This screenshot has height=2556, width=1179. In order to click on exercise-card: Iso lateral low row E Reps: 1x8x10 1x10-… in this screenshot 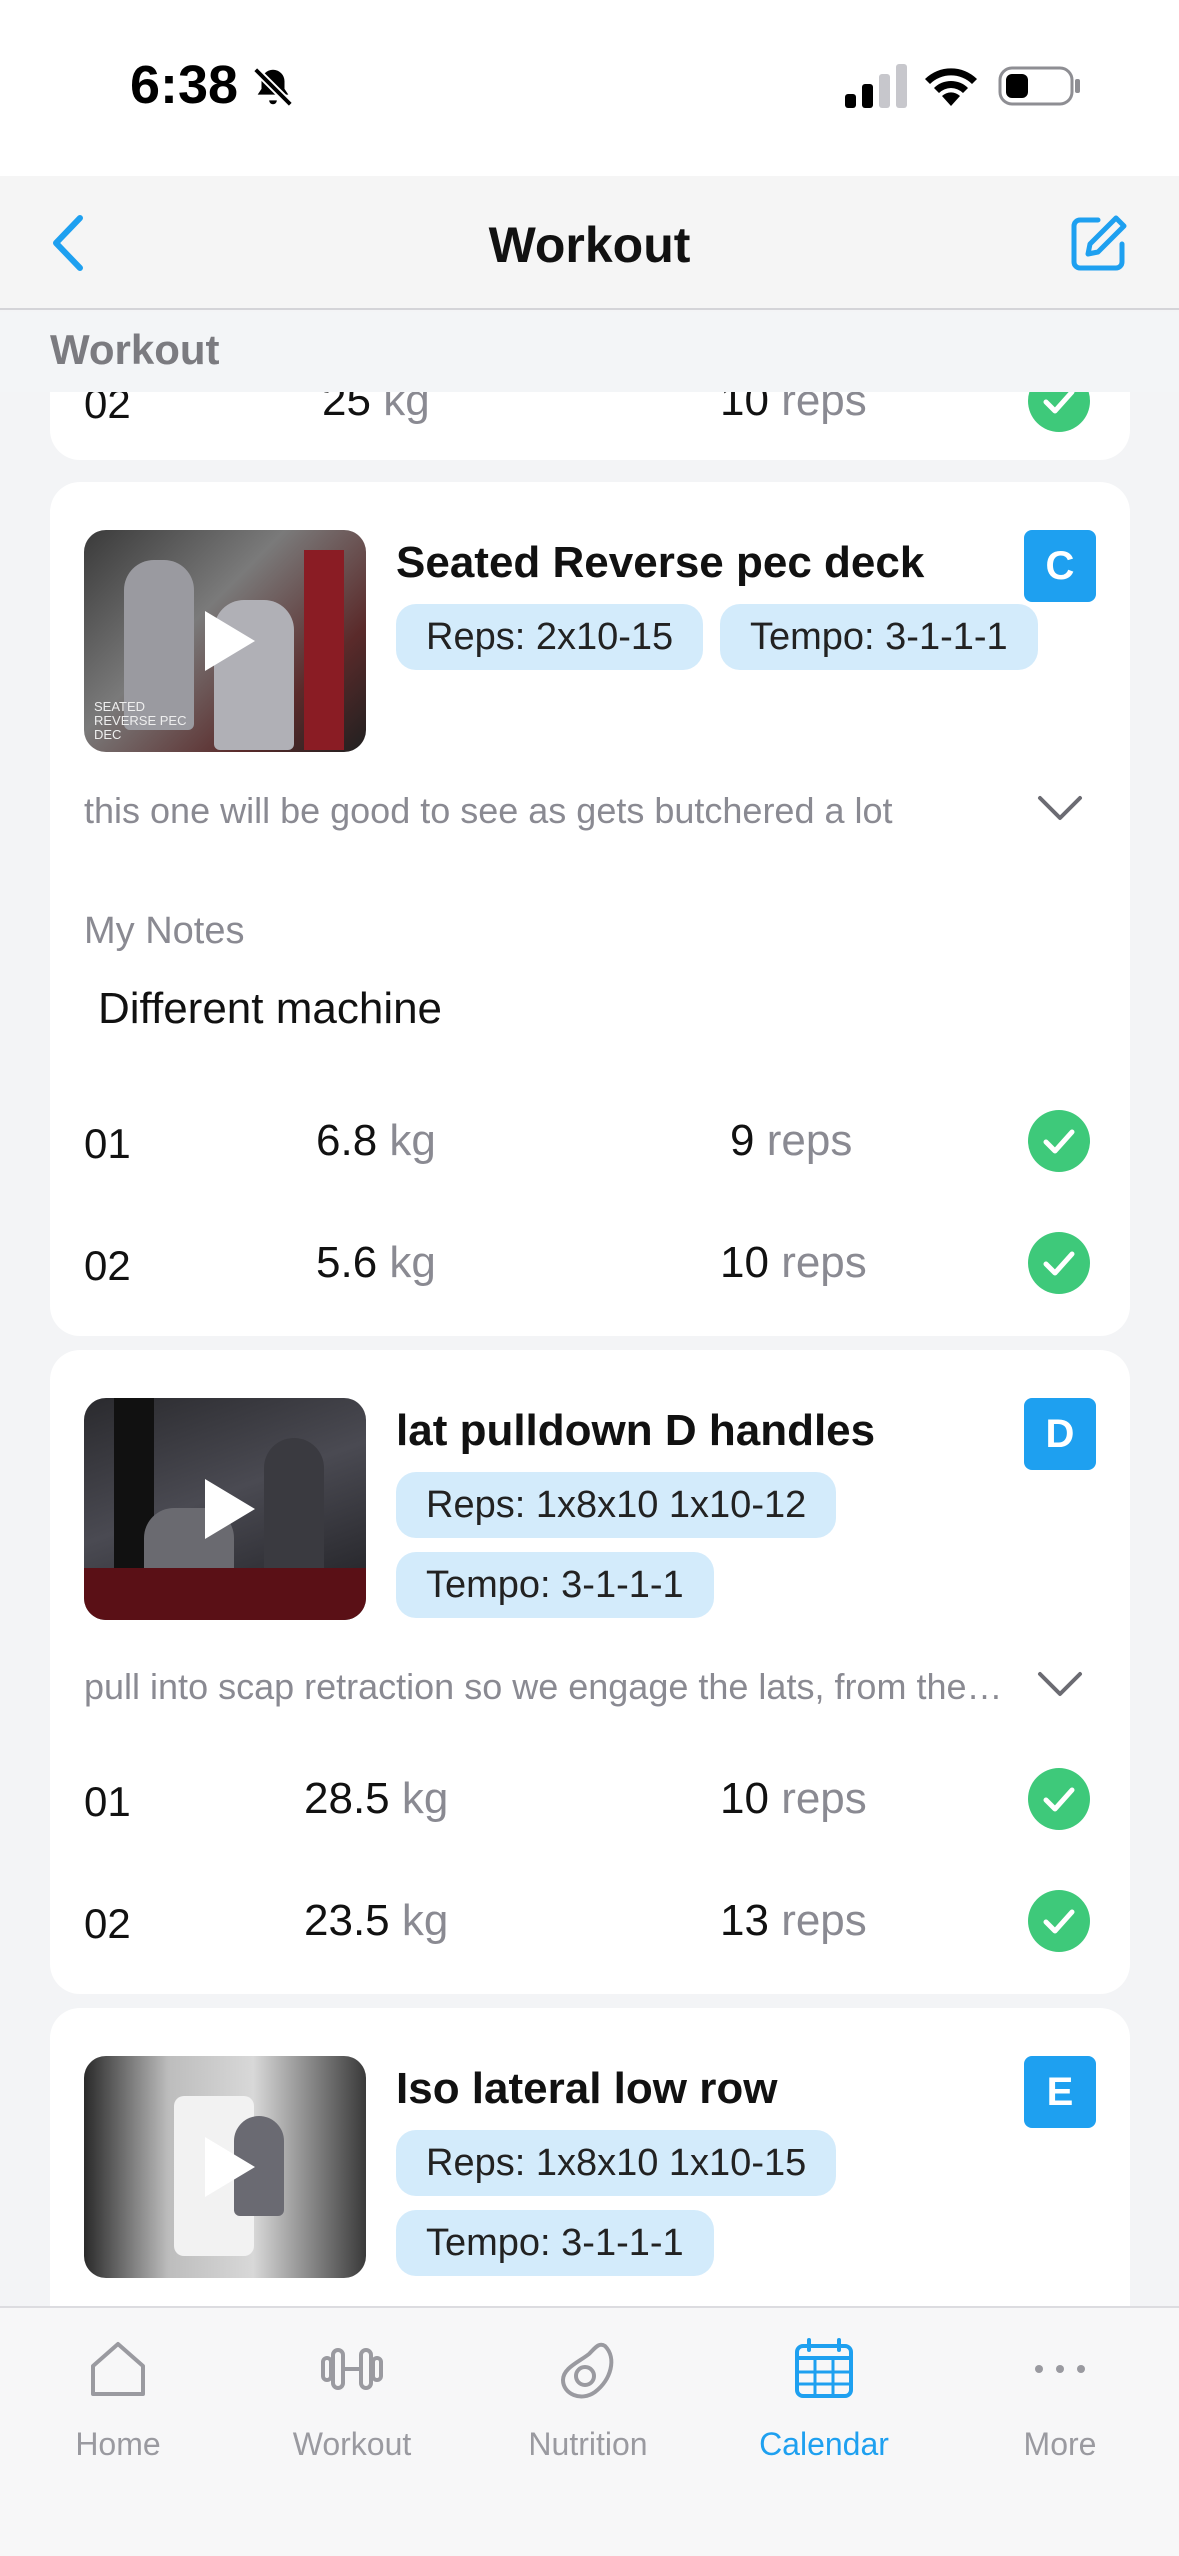, I will do `click(590, 2157)`.